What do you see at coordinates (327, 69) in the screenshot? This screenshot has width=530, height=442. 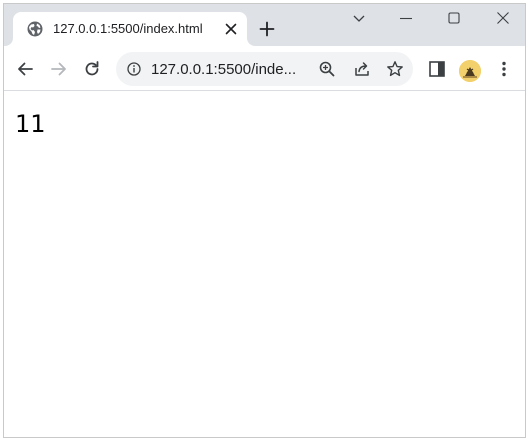 I see `zoom-icon` at bounding box center [327, 69].